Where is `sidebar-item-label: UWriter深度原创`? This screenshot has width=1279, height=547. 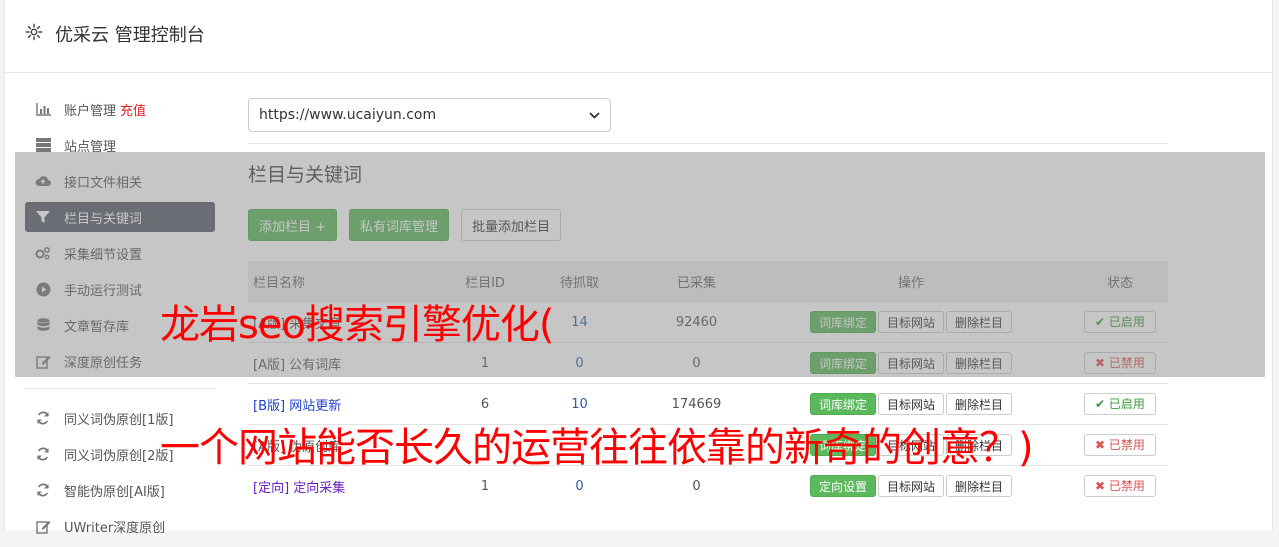
sidebar-item-label: UWriter深度原创 is located at coordinates (115, 528).